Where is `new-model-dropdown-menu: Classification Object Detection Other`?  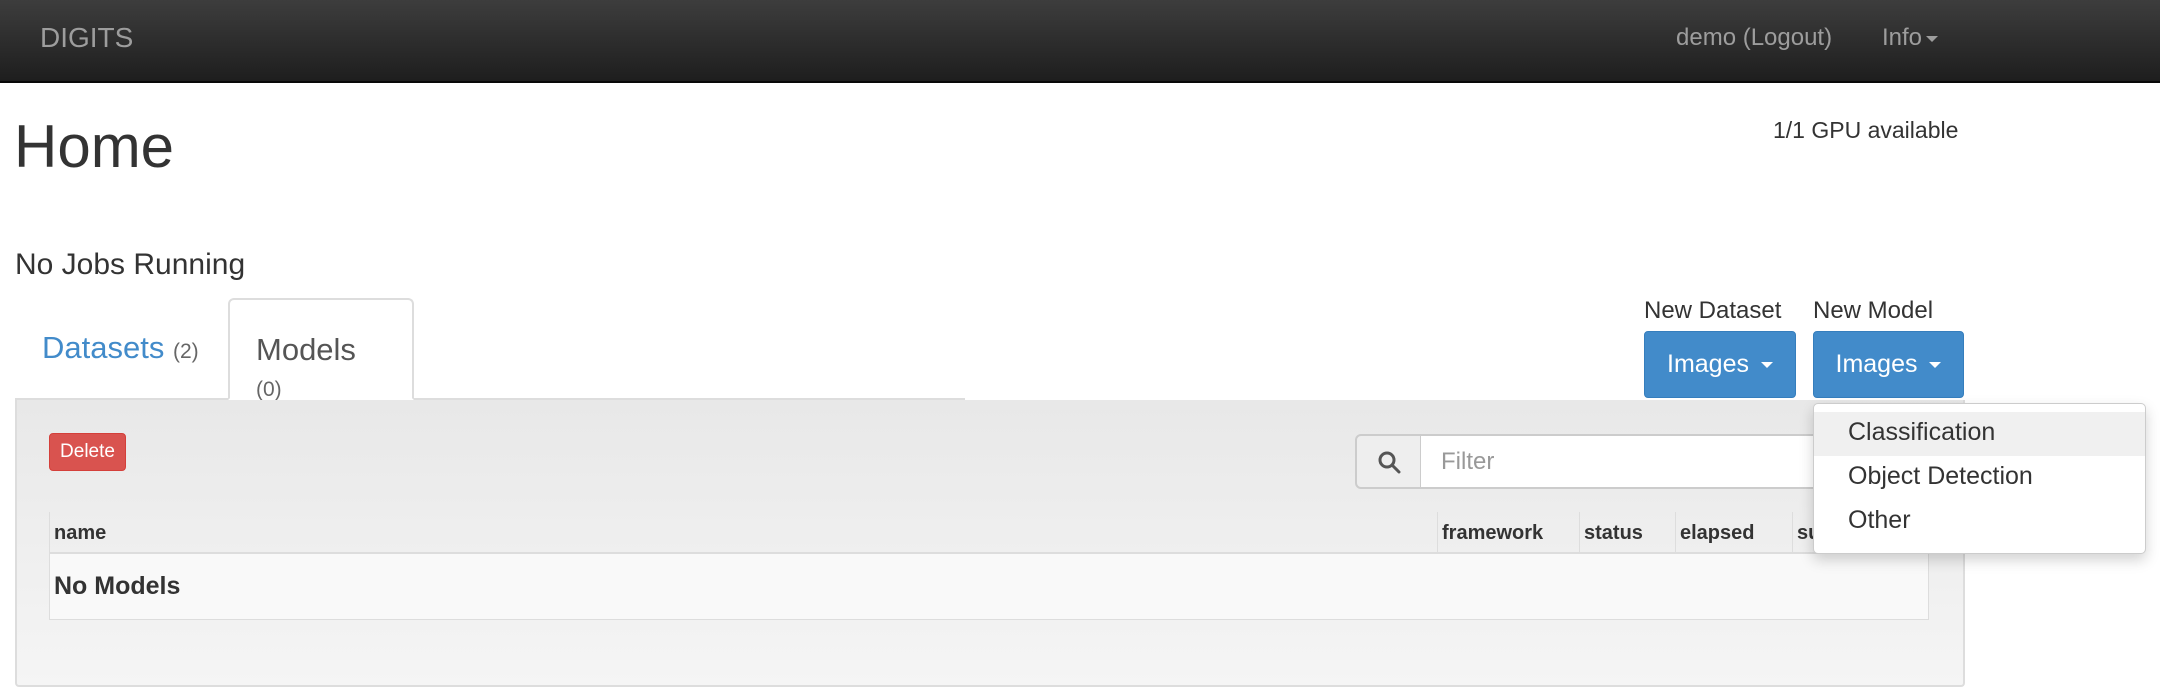 new-model-dropdown-menu: Classification Object Detection Other is located at coordinates (1979, 478).